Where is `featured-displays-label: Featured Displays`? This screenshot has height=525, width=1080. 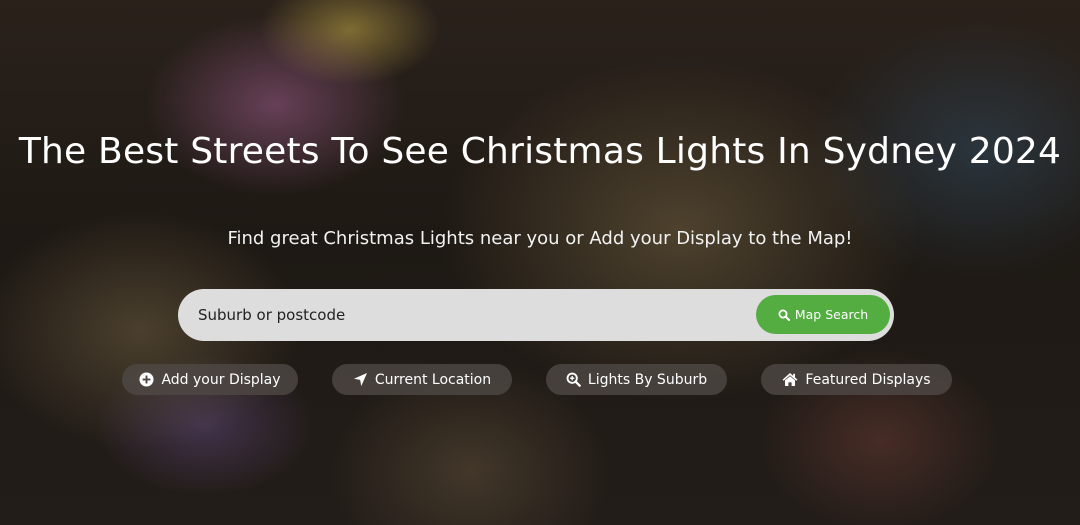
featured-displays-label: Featured Displays is located at coordinates (868, 379).